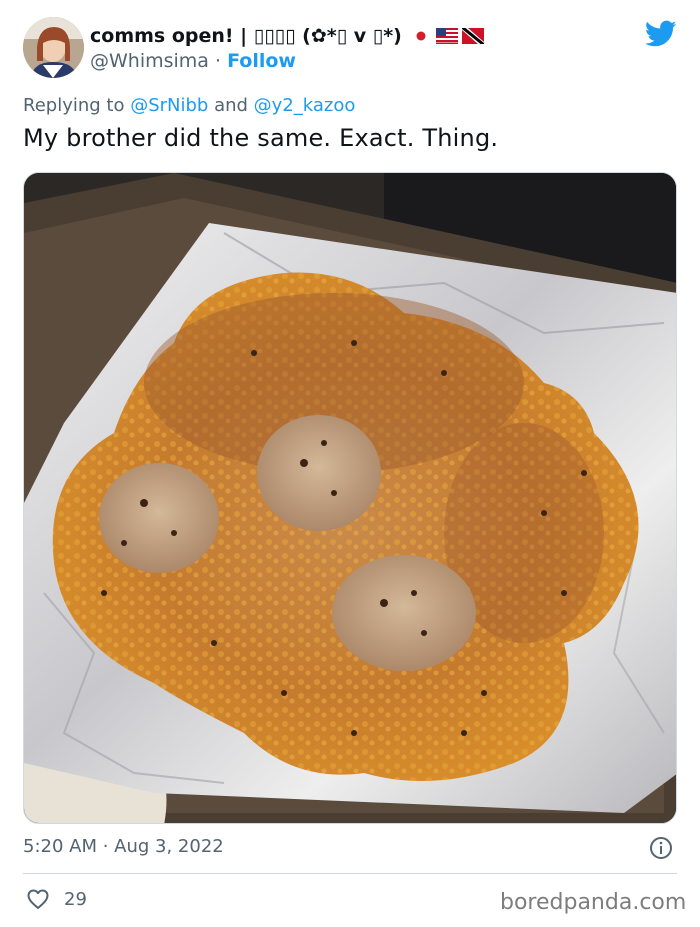  Describe the element at coordinates (593, 902) in the screenshot. I see `watermark: boredpanda.com` at that location.